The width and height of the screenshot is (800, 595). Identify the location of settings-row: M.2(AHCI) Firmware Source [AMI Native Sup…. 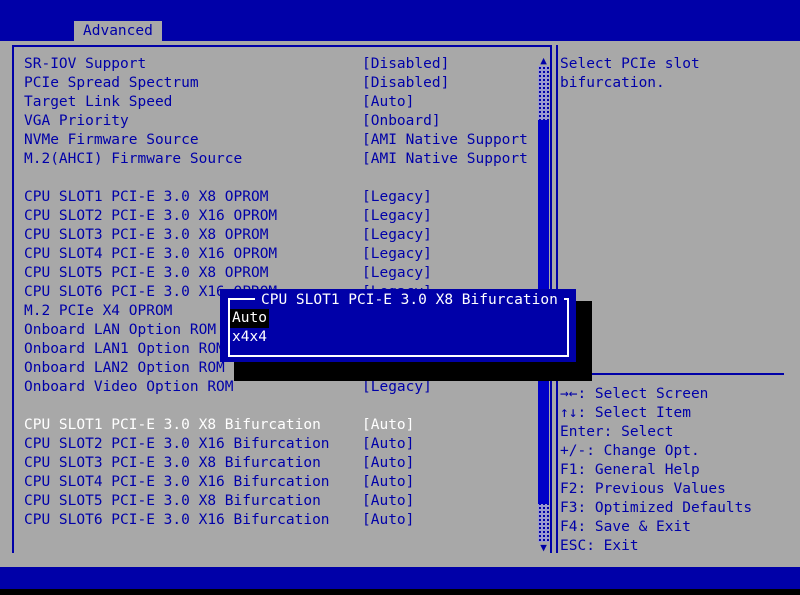
(272, 159).